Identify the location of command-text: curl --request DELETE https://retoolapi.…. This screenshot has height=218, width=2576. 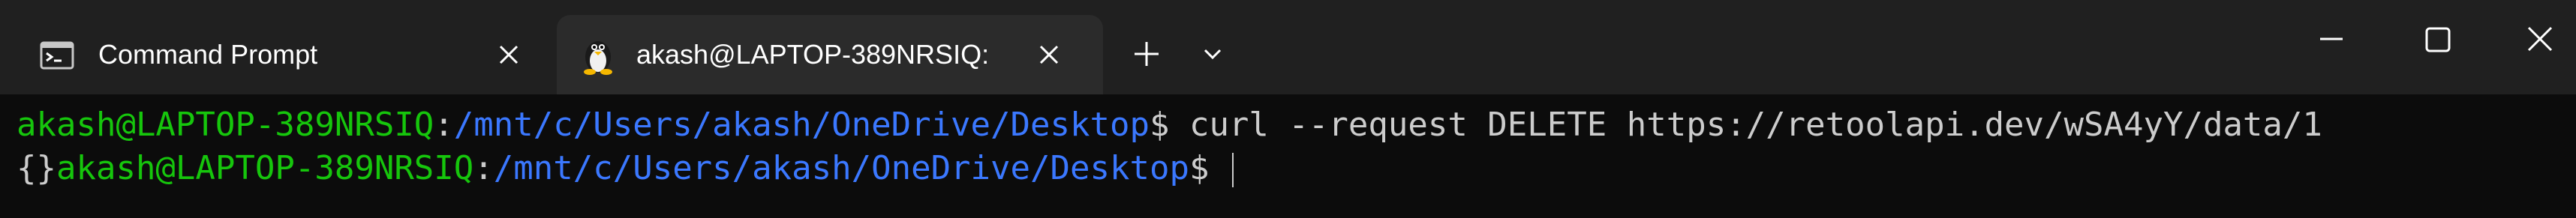
(1755, 125).